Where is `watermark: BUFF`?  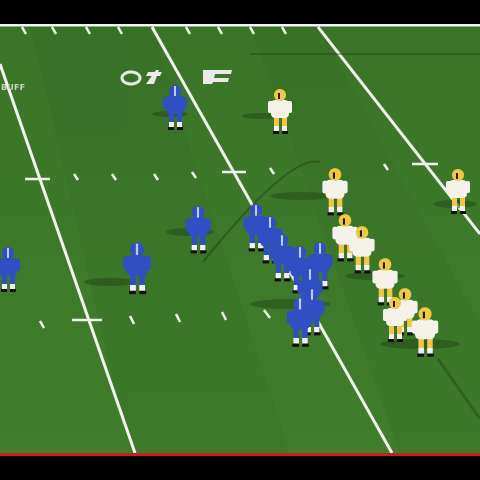
watermark: BUFF is located at coordinates (13, 87).